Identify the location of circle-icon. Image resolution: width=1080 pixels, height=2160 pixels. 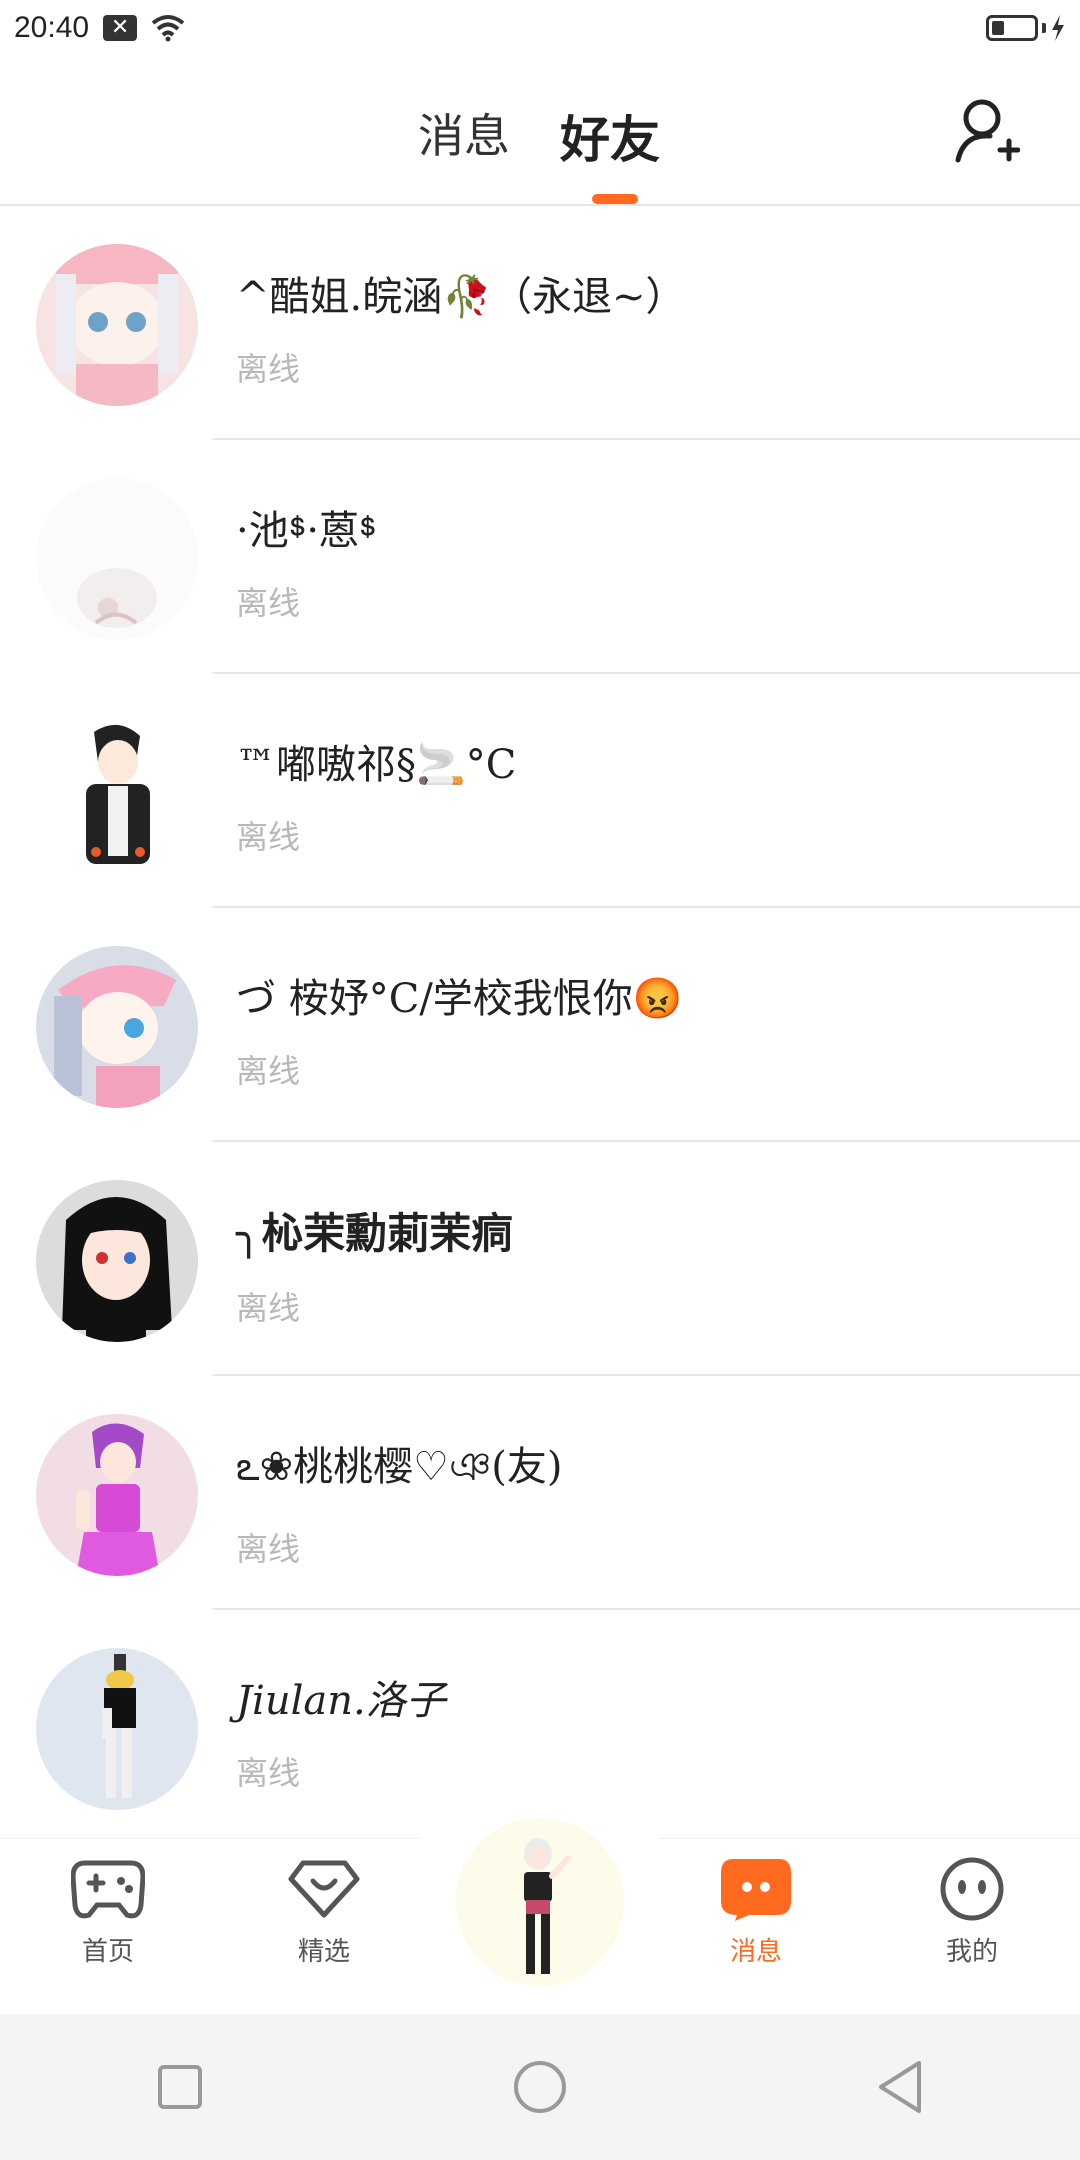
(540, 2087).